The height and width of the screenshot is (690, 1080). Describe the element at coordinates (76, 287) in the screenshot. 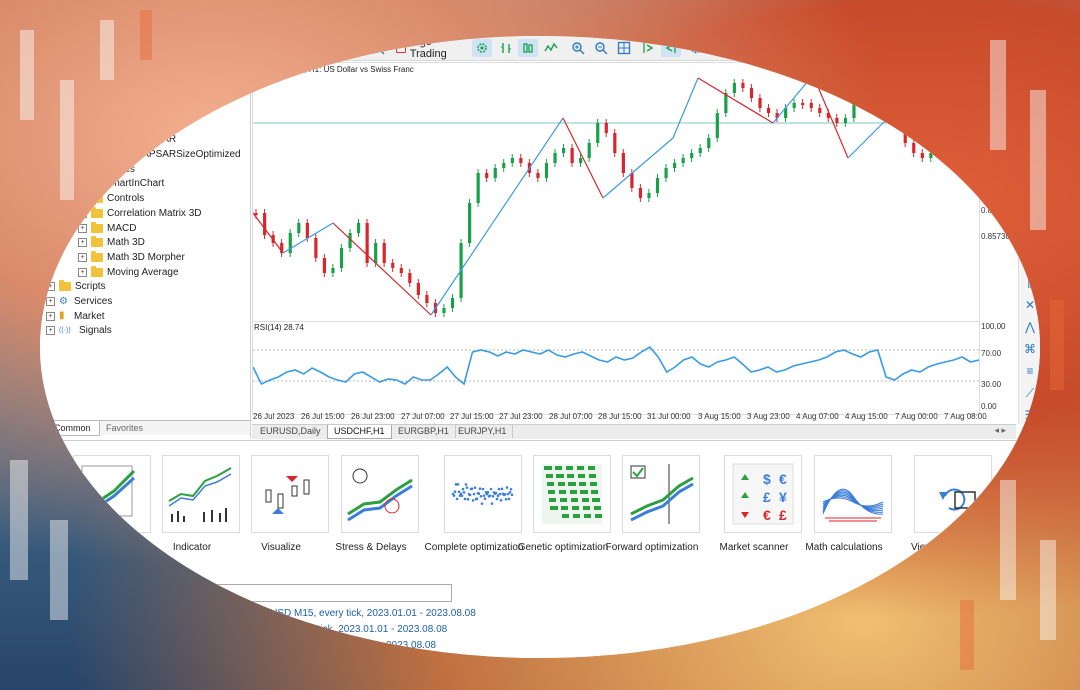

I see `navigator-item-scripts: + Scripts` at that location.